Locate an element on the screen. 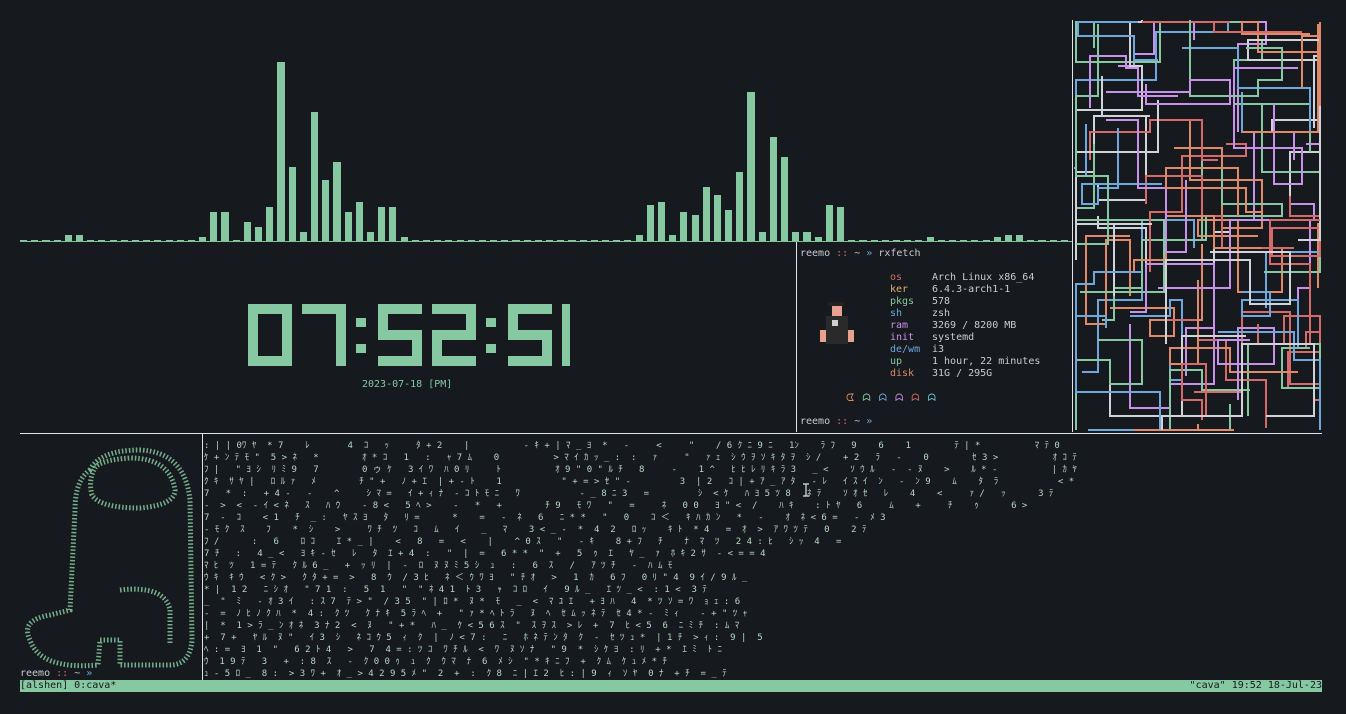 This screenshot has width=1346, height=714. fetch-value: Arch Linux x86_64 is located at coordinates (983, 277).